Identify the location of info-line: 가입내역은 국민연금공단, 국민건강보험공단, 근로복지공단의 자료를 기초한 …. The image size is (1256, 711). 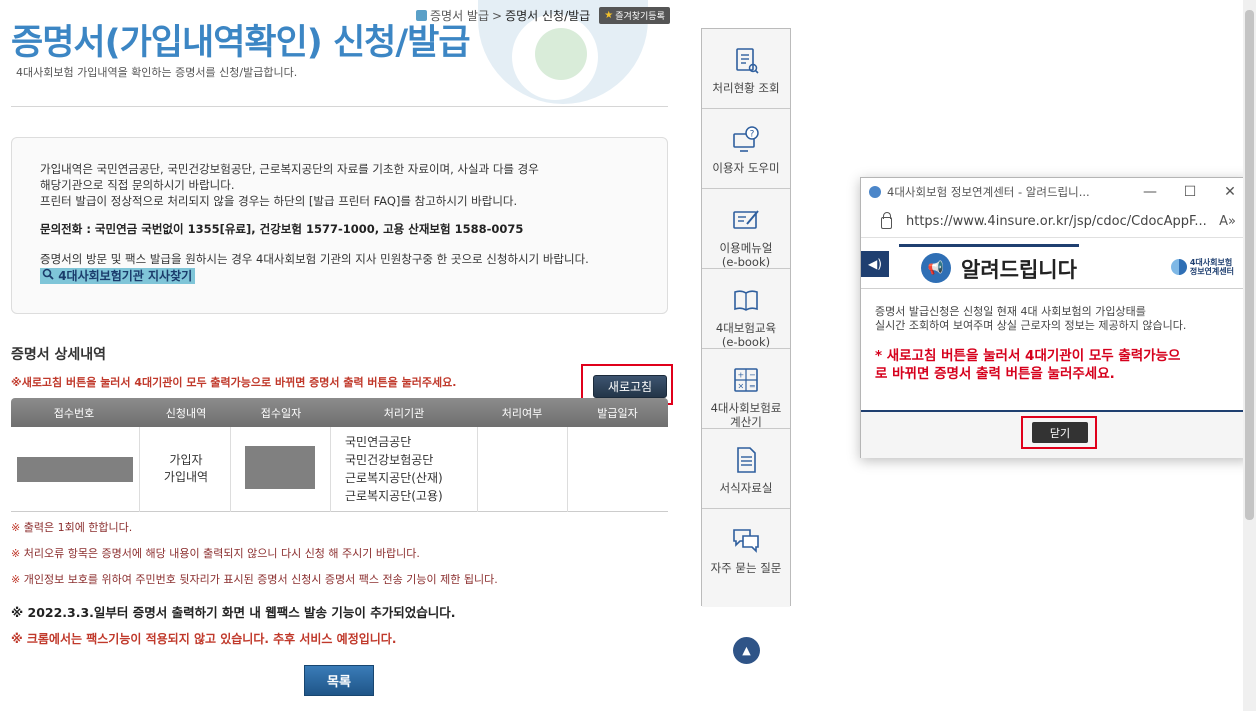
(289, 169).